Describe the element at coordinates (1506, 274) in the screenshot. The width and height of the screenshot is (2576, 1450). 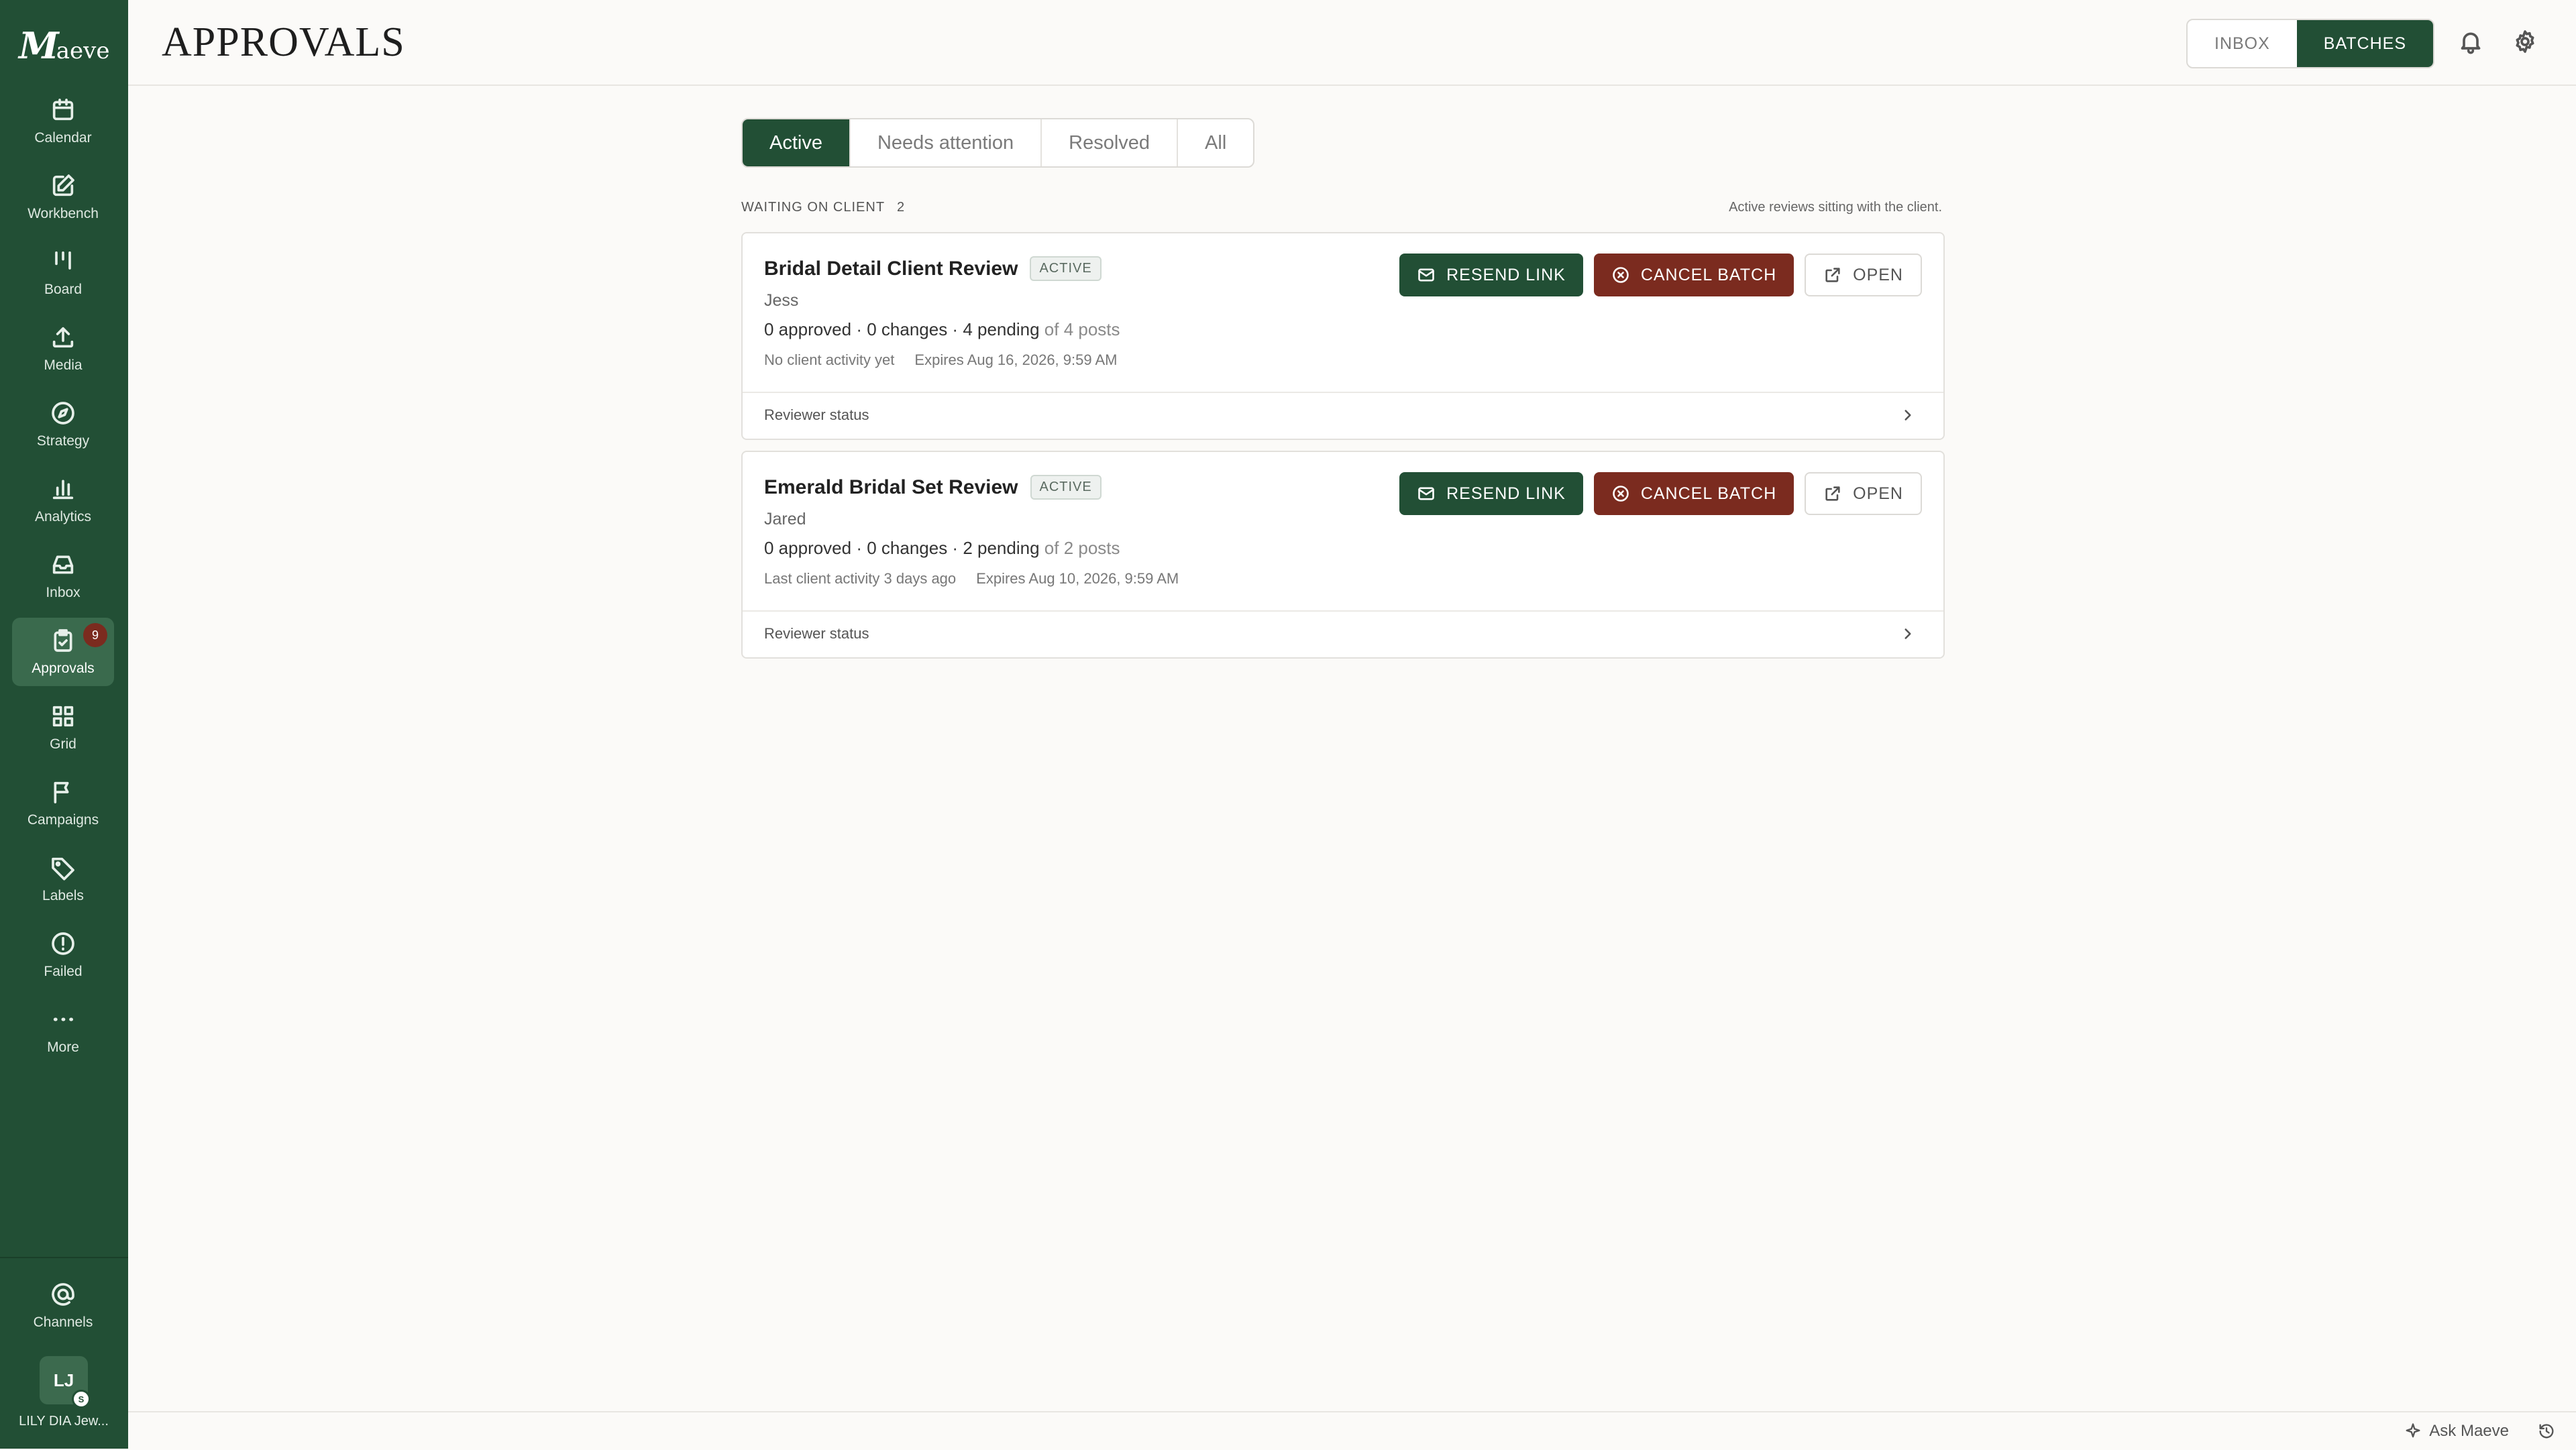
I see `resend-link-label: RESEND LINK` at that location.